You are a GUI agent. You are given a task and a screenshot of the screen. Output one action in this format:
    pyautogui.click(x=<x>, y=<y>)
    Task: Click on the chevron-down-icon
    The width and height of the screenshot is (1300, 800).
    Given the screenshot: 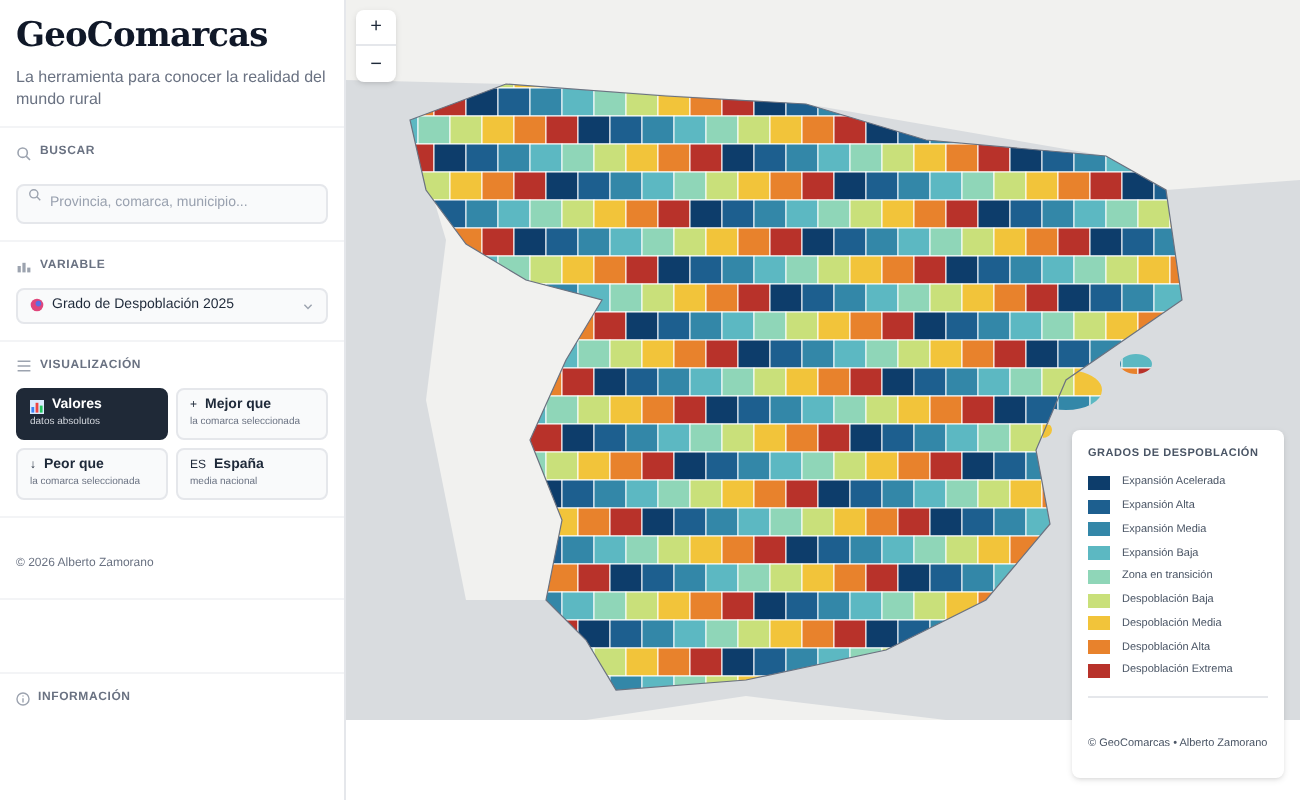 What is the action you would take?
    pyautogui.click(x=308, y=305)
    